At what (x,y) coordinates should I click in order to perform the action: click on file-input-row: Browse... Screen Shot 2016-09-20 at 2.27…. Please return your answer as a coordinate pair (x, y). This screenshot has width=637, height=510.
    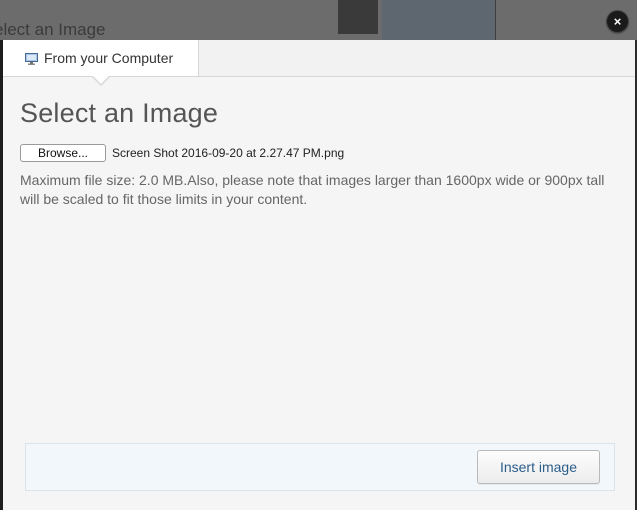
    Looking at the image, I should click on (320, 153).